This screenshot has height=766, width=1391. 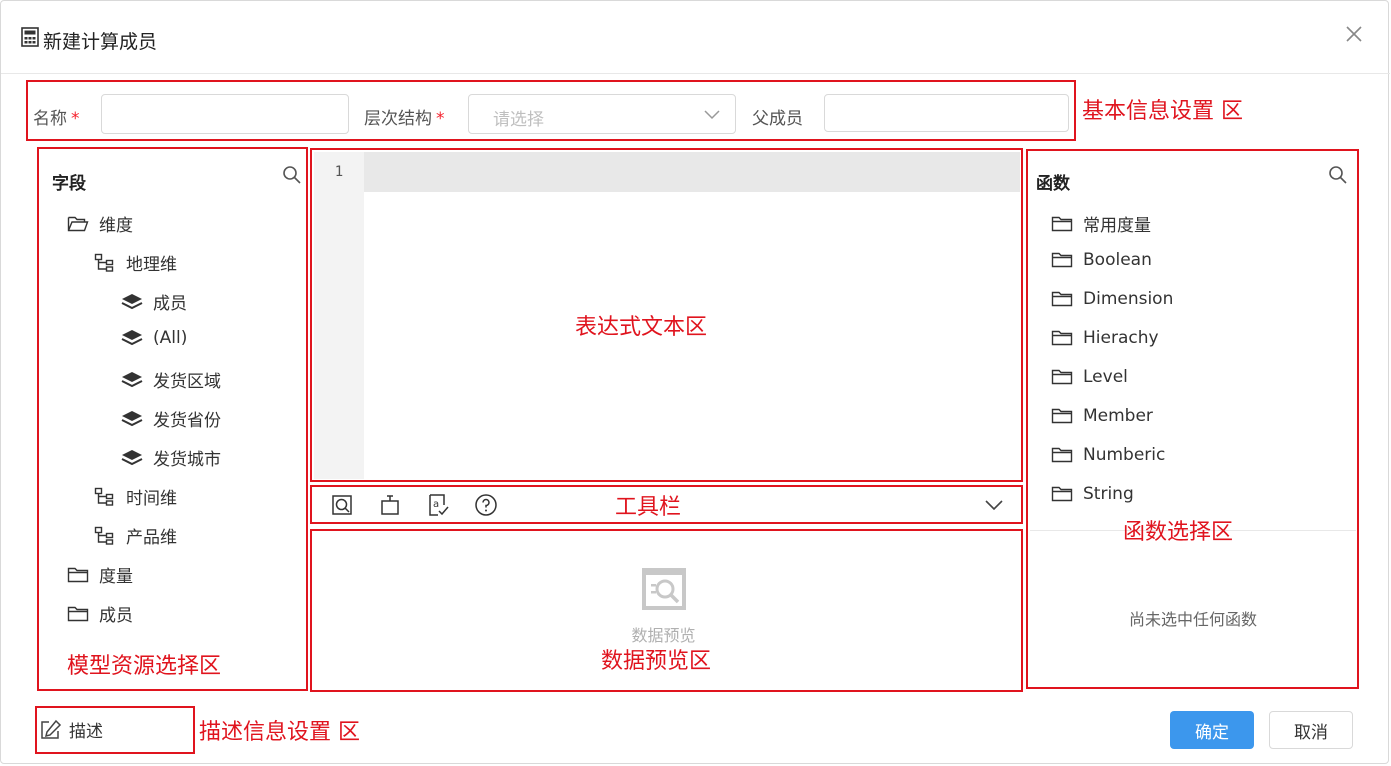 What do you see at coordinates (1162, 111) in the screenshot?
I see `annotation-label-basic-info: 基本信息设置 区` at bounding box center [1162, 111].